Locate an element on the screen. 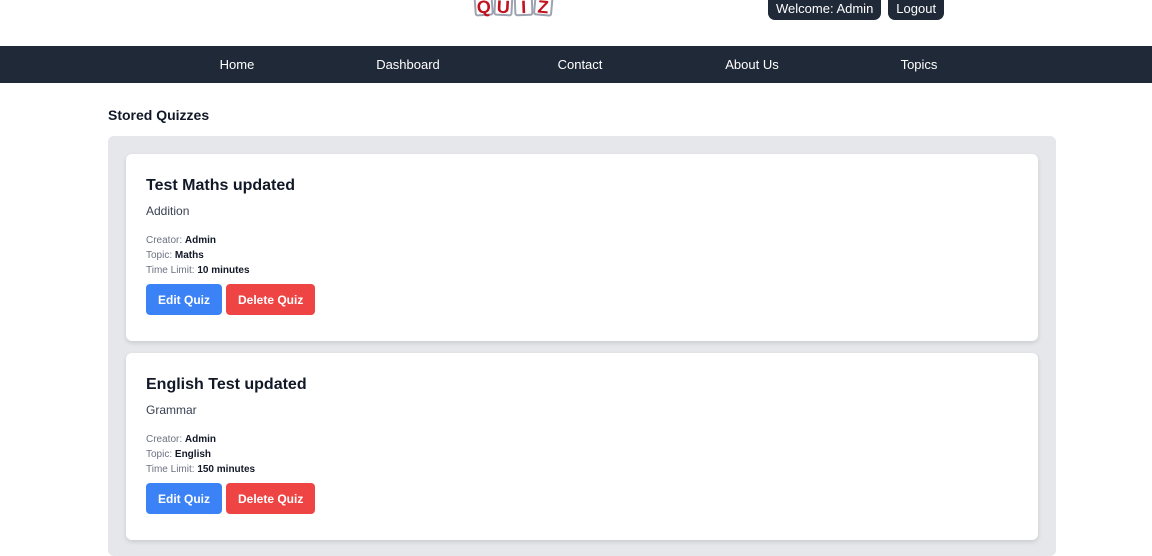 This screenshot has width=1152, height=556. quiz-logo: Q U I Z is located at coordinates (514, 8).